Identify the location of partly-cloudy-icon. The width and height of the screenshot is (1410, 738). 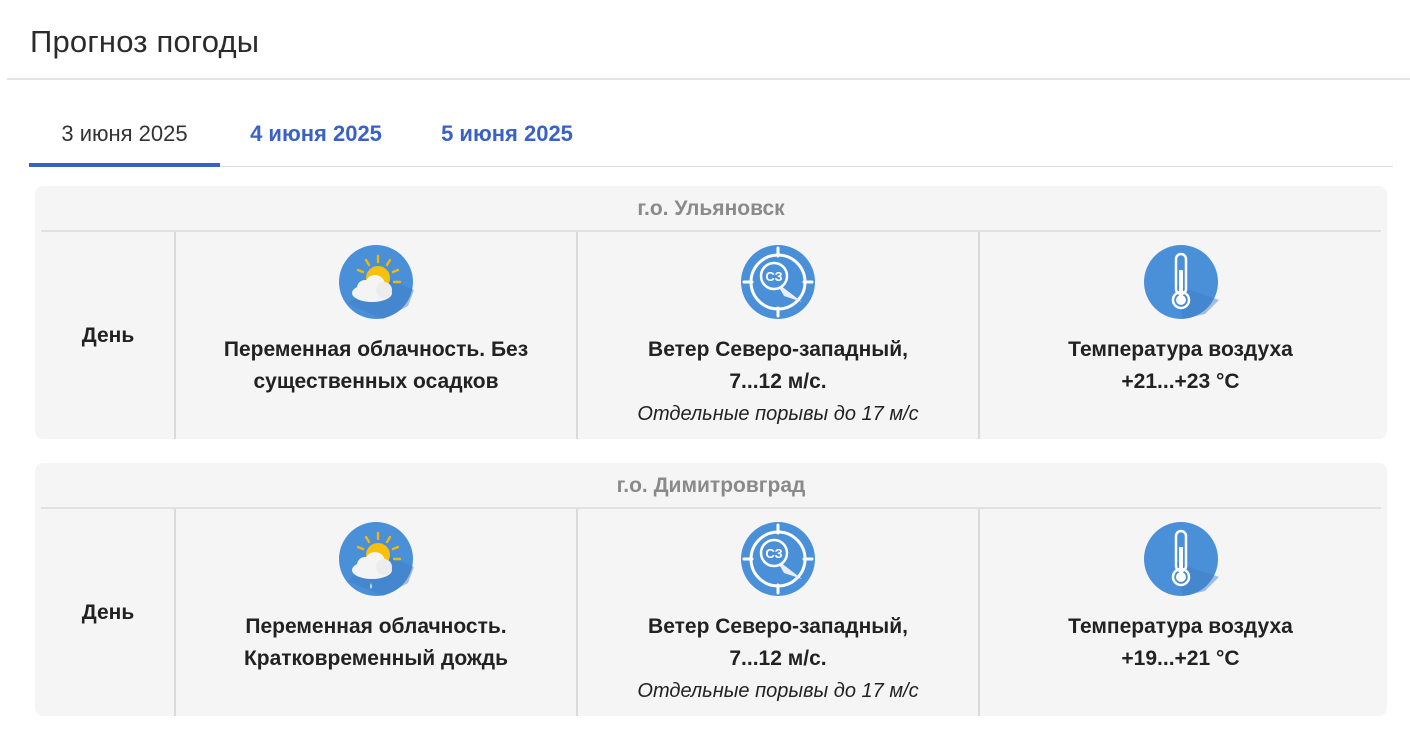
(376, 282).